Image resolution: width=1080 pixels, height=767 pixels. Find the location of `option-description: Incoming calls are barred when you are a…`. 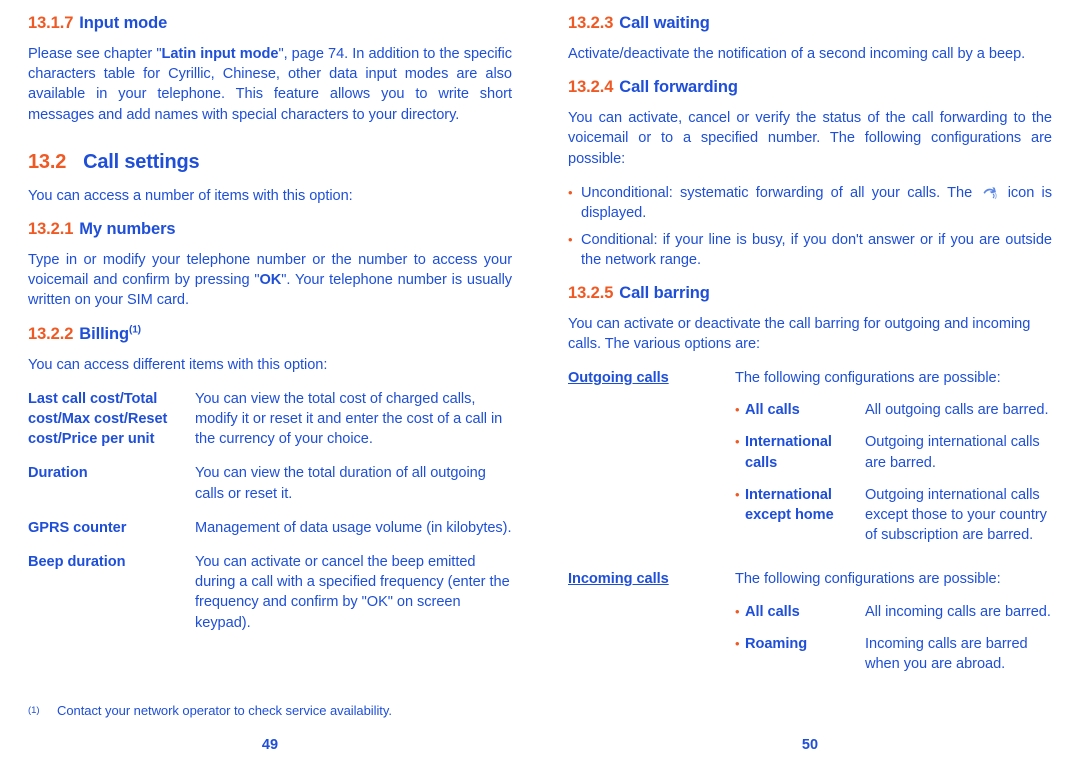

option-description: Incoming calls are barred when you are a… is located at coordinates (946, 653).